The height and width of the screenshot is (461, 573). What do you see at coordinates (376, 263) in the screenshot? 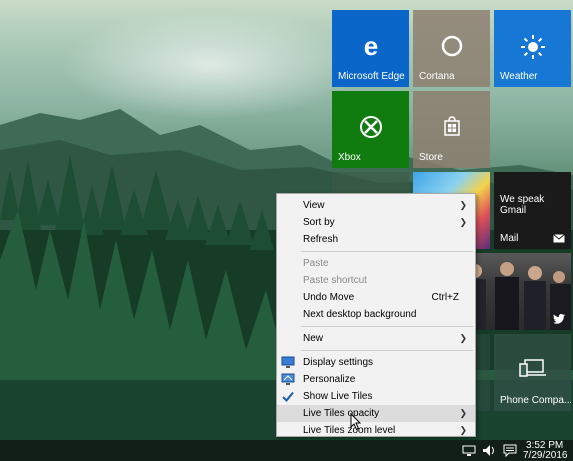
I see `menu-item-paste: Paste` at bounding box center [376, 263].